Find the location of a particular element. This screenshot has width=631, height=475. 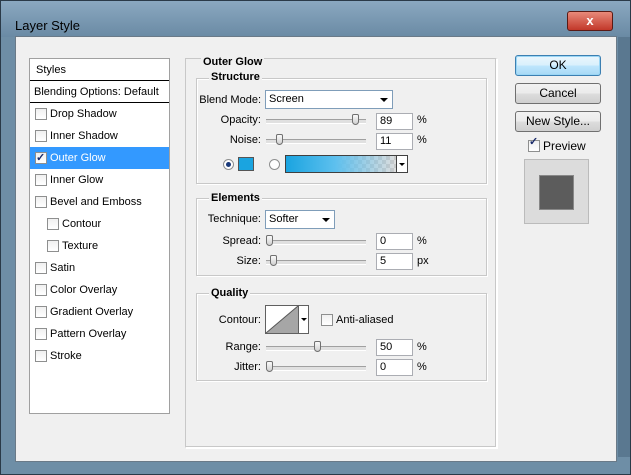

style-item-stroke: Stroke is located at coordinates (99, 356).